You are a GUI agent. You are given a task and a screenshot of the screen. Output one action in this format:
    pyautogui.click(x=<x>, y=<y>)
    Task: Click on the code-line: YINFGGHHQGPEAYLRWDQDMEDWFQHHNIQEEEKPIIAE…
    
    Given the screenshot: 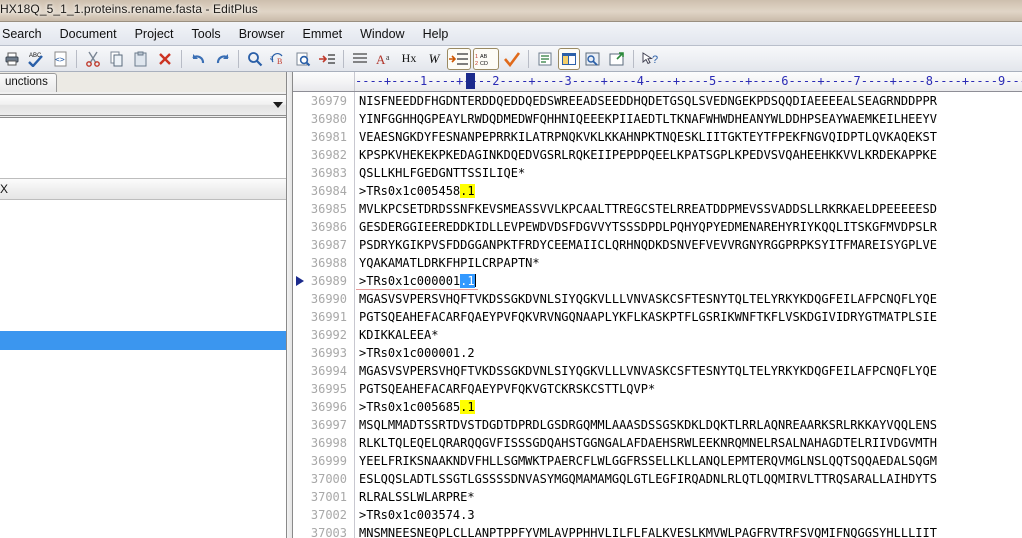 What is the action you would take?
    pyautogui.click(x=690, y=119)
    